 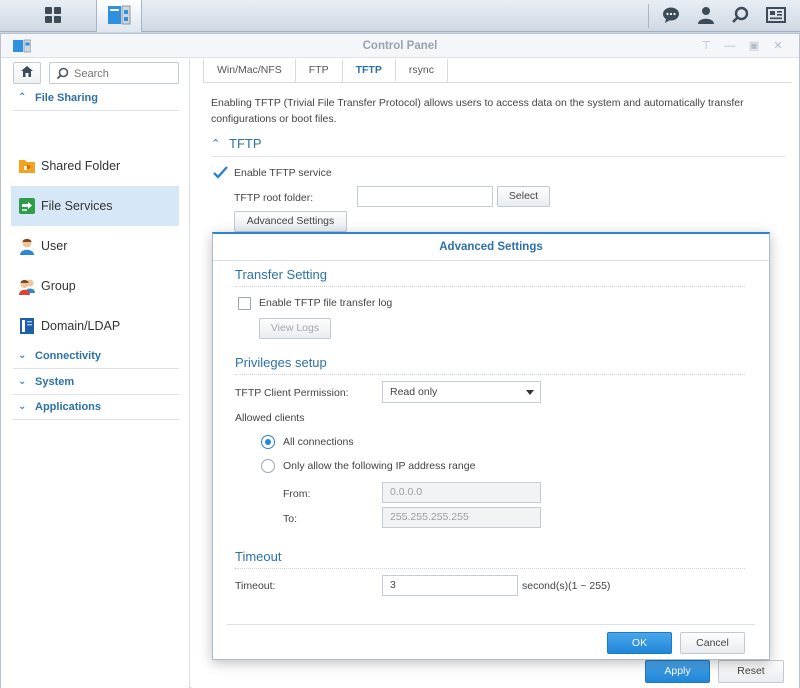 What do you see at coordinates (290, 519) in the screenshot?
I see `to-label: To:` at bounding box center [290, 519].